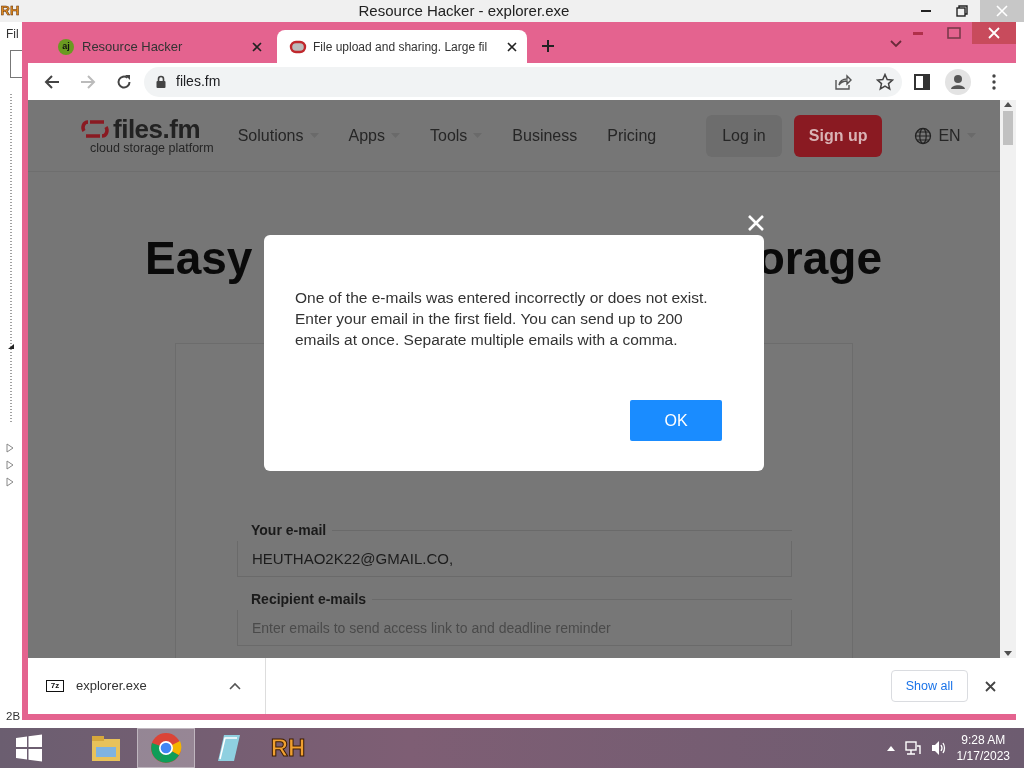  What do you see at coordinates (514, 559) in the screenshot?
I see `input-field: HEUTHAO2K22@GMAIL.CO,` at bounding box center [514, 559].